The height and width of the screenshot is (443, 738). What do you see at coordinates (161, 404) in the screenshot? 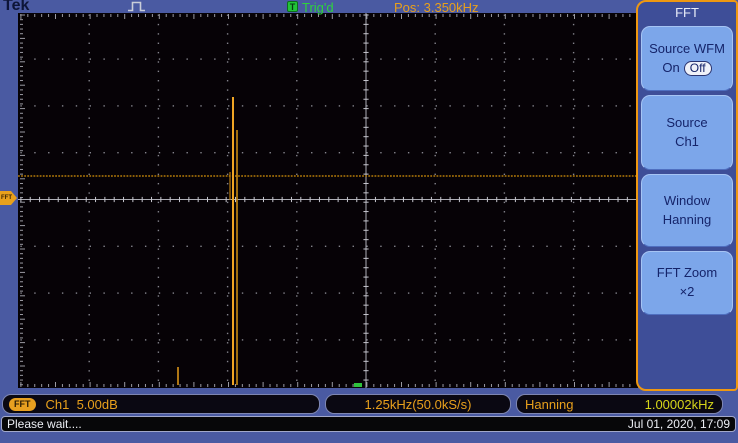
I see `readout-channel: FFT Ch1 5.00dB` at bounding box center [161, 404].